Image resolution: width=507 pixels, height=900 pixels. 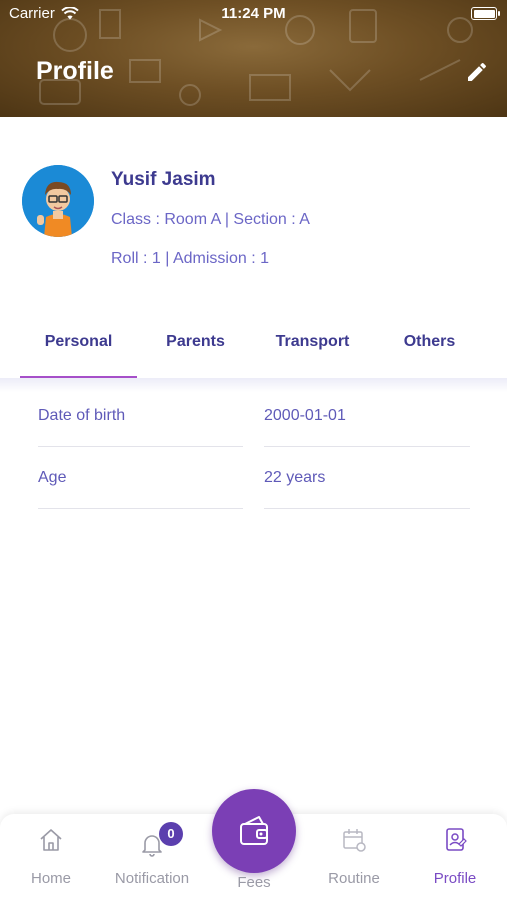 I want to click on profile-tabs: Personal Parents Transport Others, so click(x=254, y=348).